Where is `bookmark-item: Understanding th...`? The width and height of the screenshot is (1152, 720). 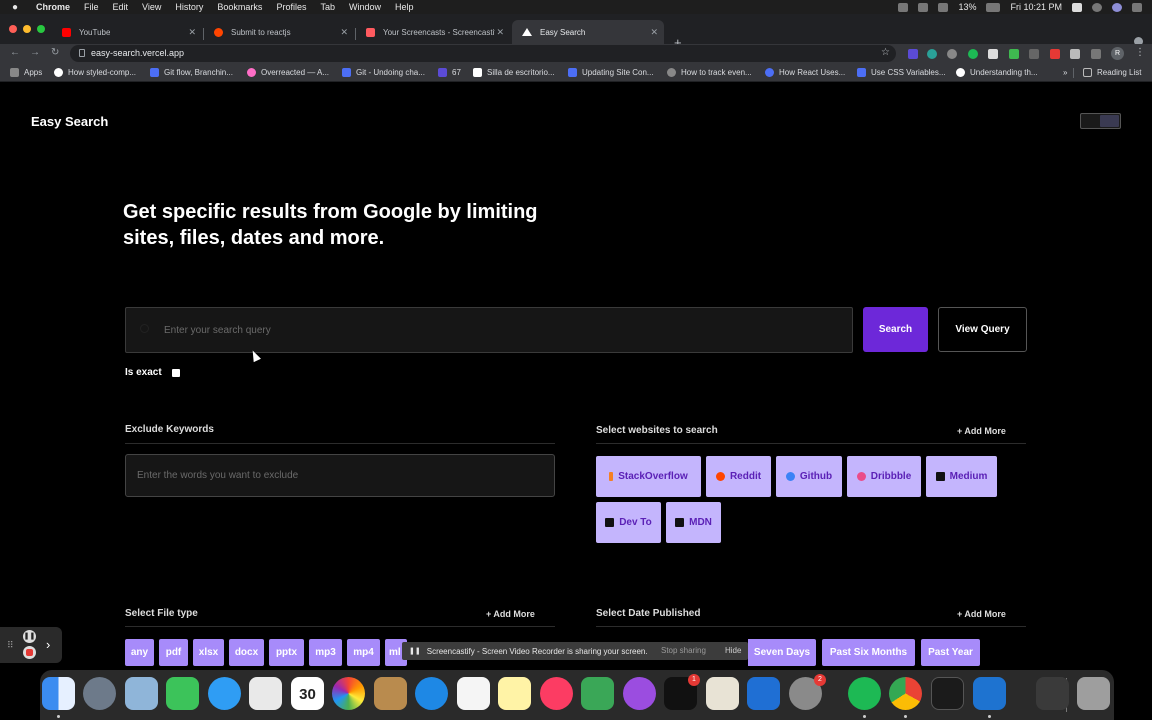
bookmark-item: Understanding th... is located at coordinates (997, 72).